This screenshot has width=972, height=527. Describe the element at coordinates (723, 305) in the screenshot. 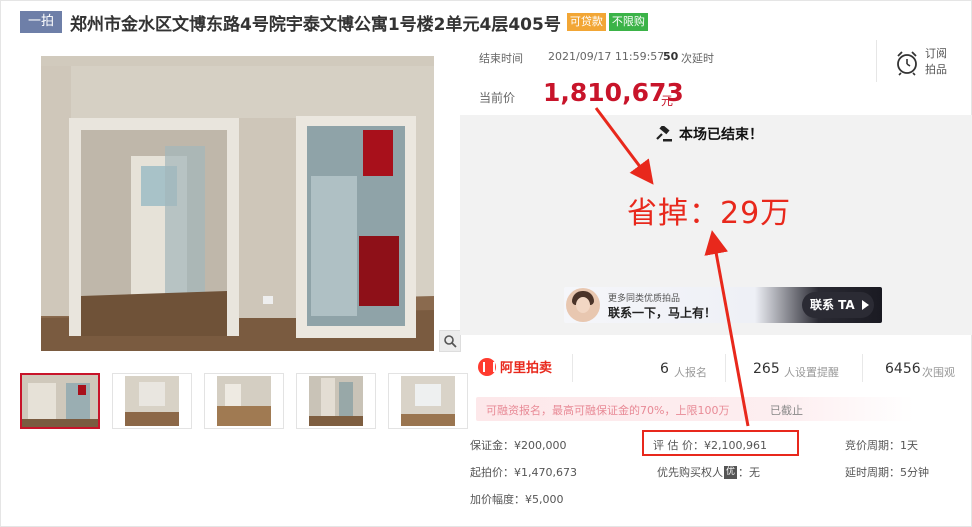

I see `contact-ad-banner: 更多同类优质拍品 联系一下，马上有！ 联系 TA` at that location.